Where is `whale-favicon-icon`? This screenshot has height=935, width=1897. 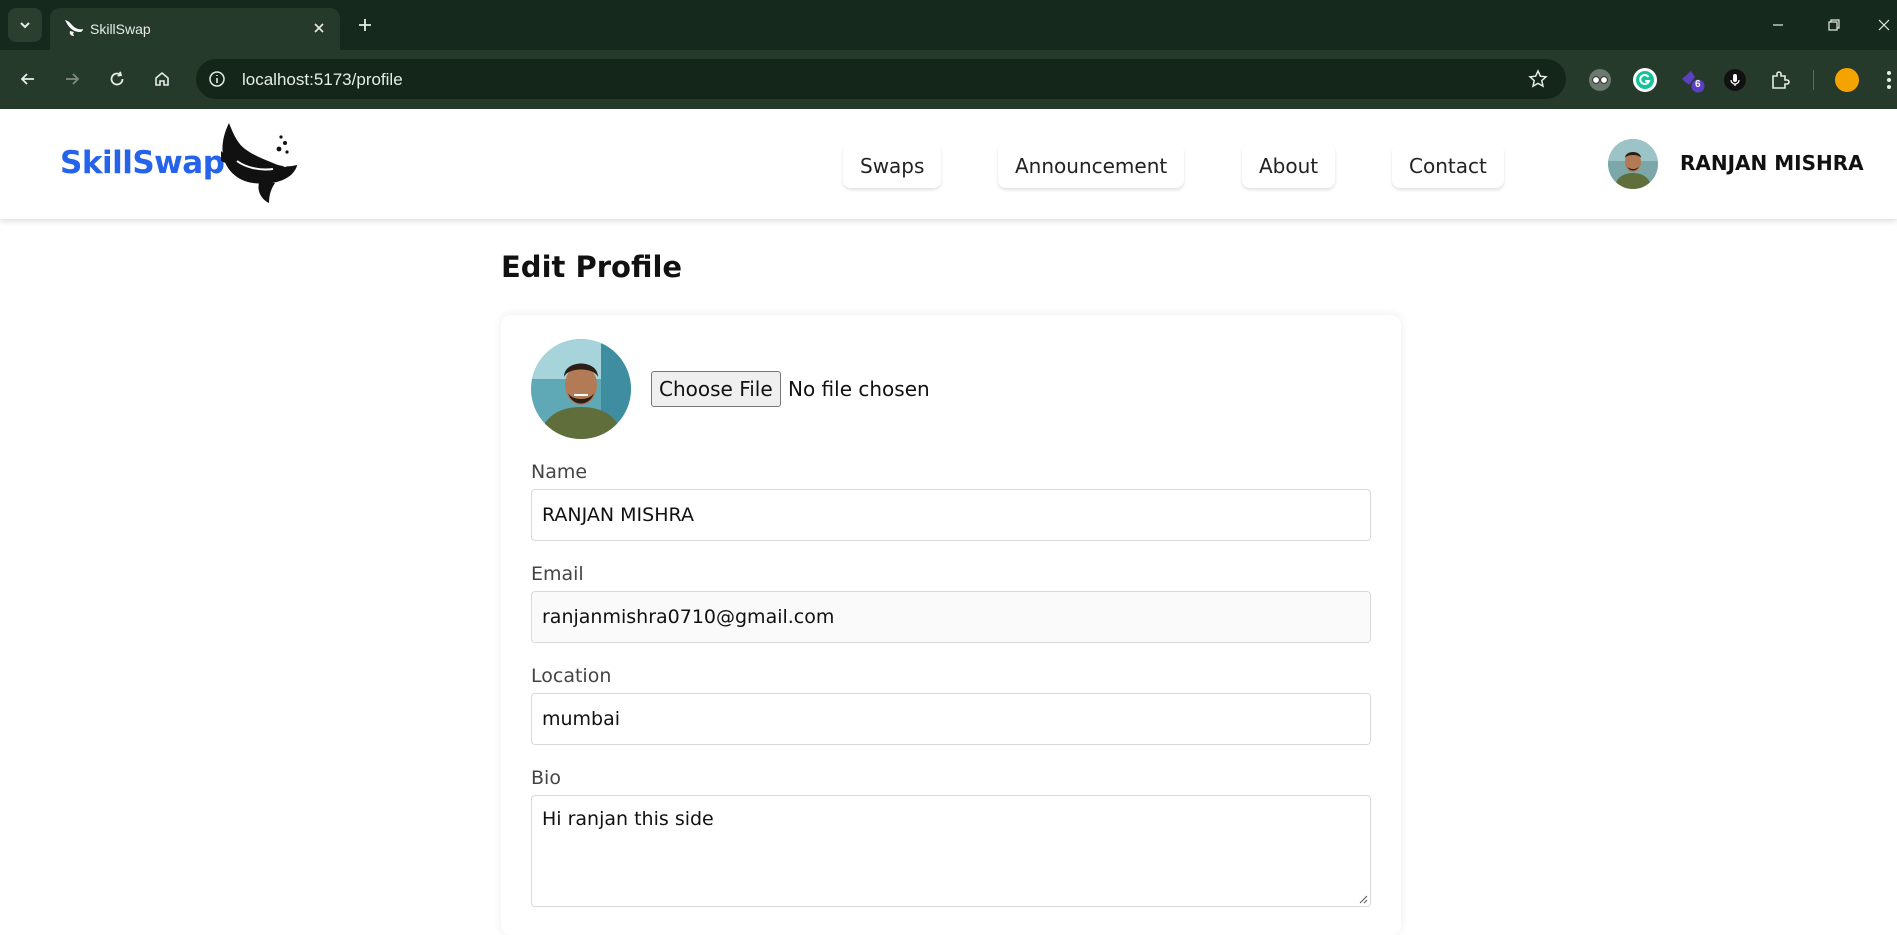
whale-favicon-icon is located at coordinates (74, 28).